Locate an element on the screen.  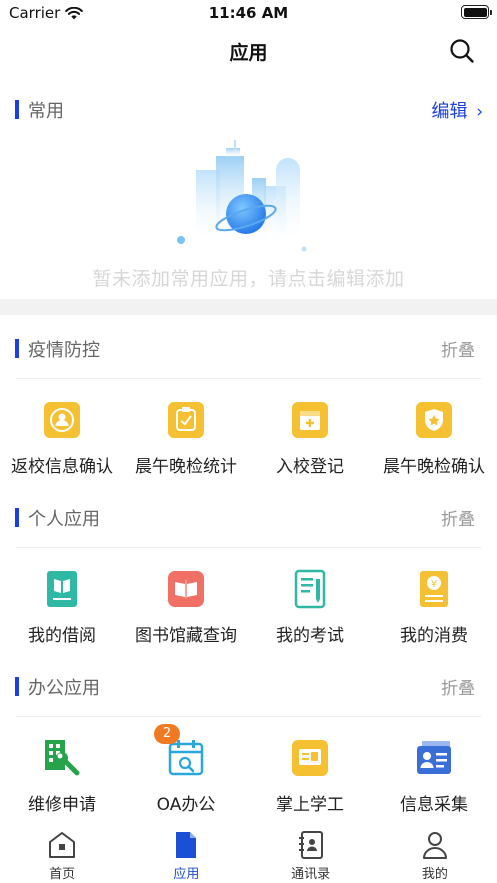
personal-section-title: 个人应用 is located at coordinates (64, 519).